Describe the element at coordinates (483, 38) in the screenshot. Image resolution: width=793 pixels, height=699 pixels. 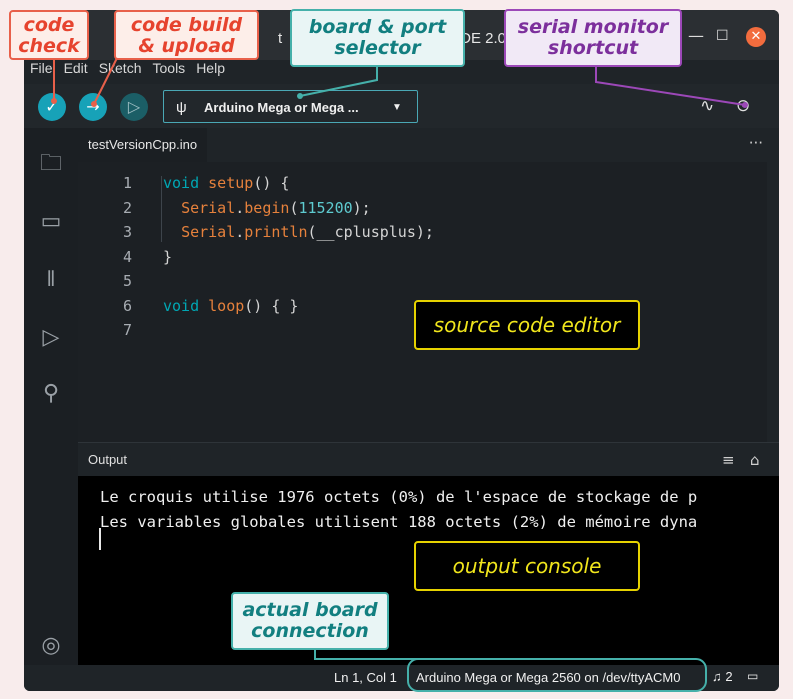
I see `window-title-end: DE 2.0` at that location.